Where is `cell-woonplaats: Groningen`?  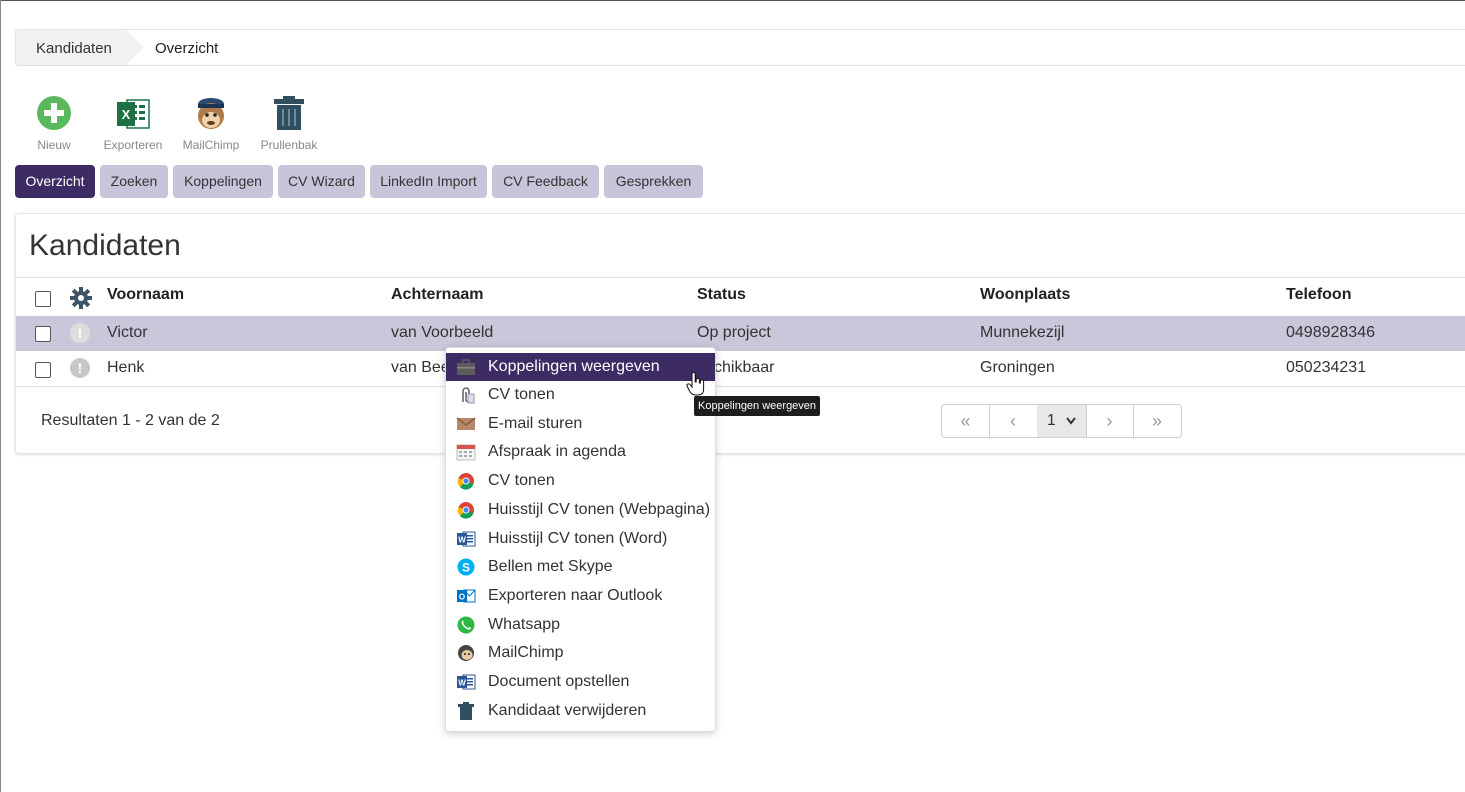 cell-woonplaats: Groningen is located at coordinates (1017, 367).